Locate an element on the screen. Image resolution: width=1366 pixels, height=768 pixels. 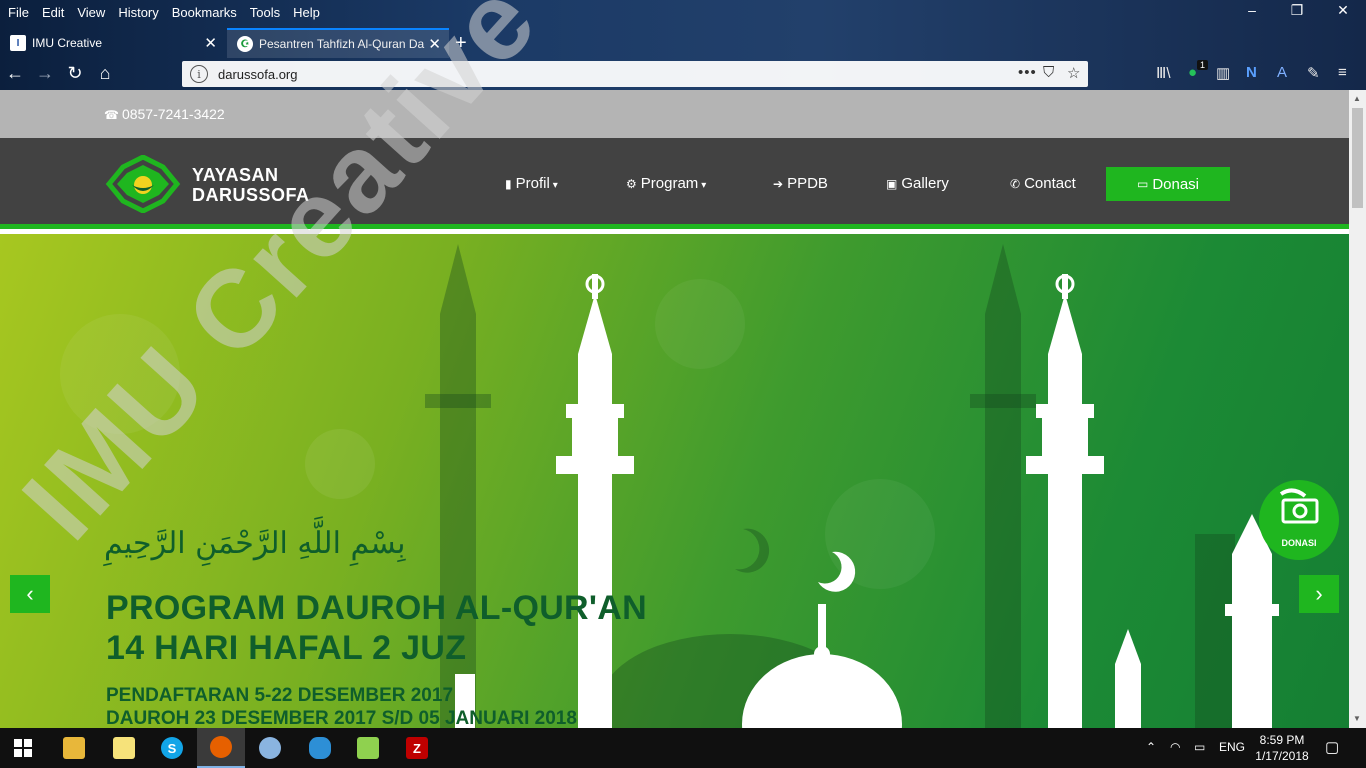
nav-program: ⚙ Program ▾ is located at coordinates (666, 183).